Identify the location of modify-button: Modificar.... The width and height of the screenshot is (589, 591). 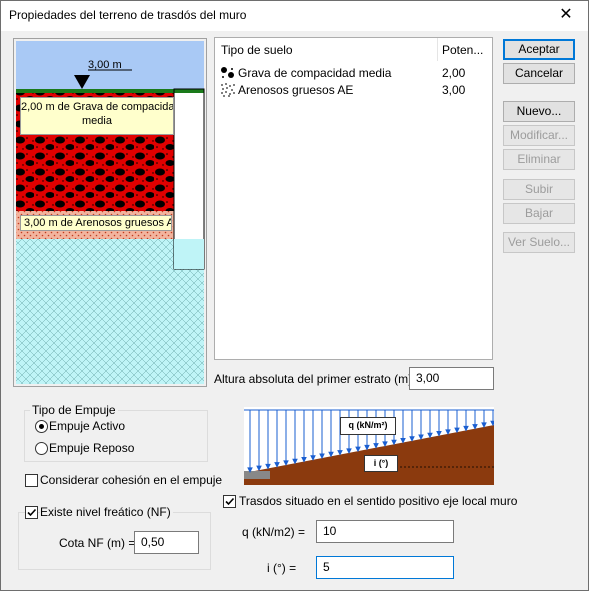
(539, 135).